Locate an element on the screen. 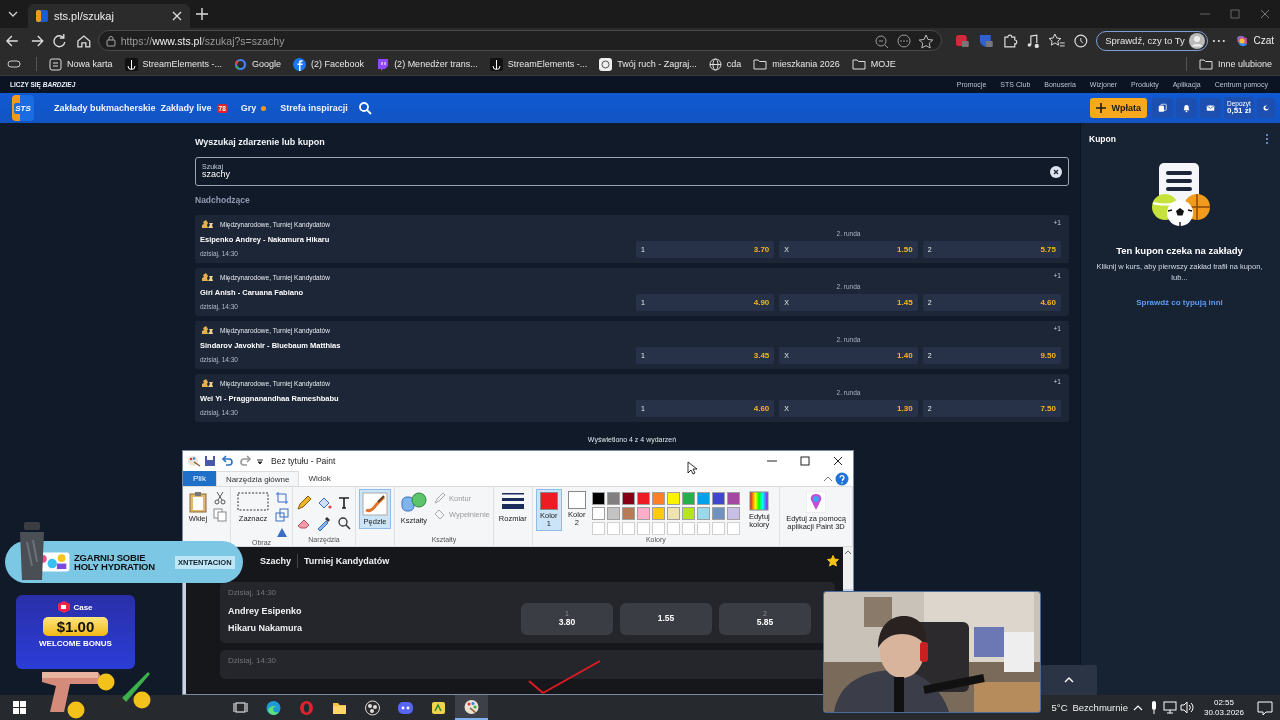 The height and width of the screenshot is (720, 1280). scroll-top-button is located at coordinates (1068, 680).